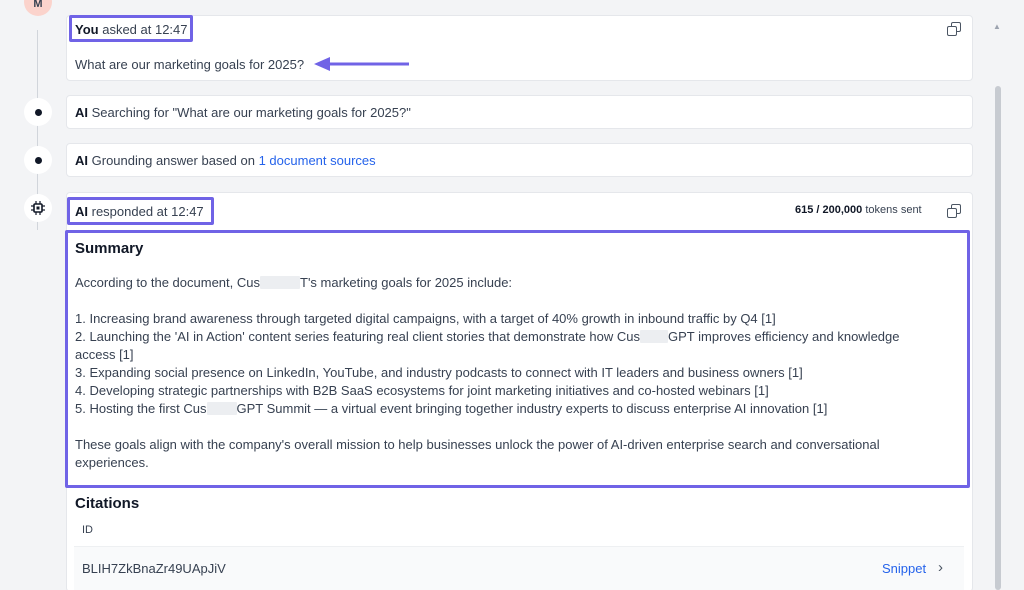  I want to click on scroll-up-icon: ▲, so click(997, 26).